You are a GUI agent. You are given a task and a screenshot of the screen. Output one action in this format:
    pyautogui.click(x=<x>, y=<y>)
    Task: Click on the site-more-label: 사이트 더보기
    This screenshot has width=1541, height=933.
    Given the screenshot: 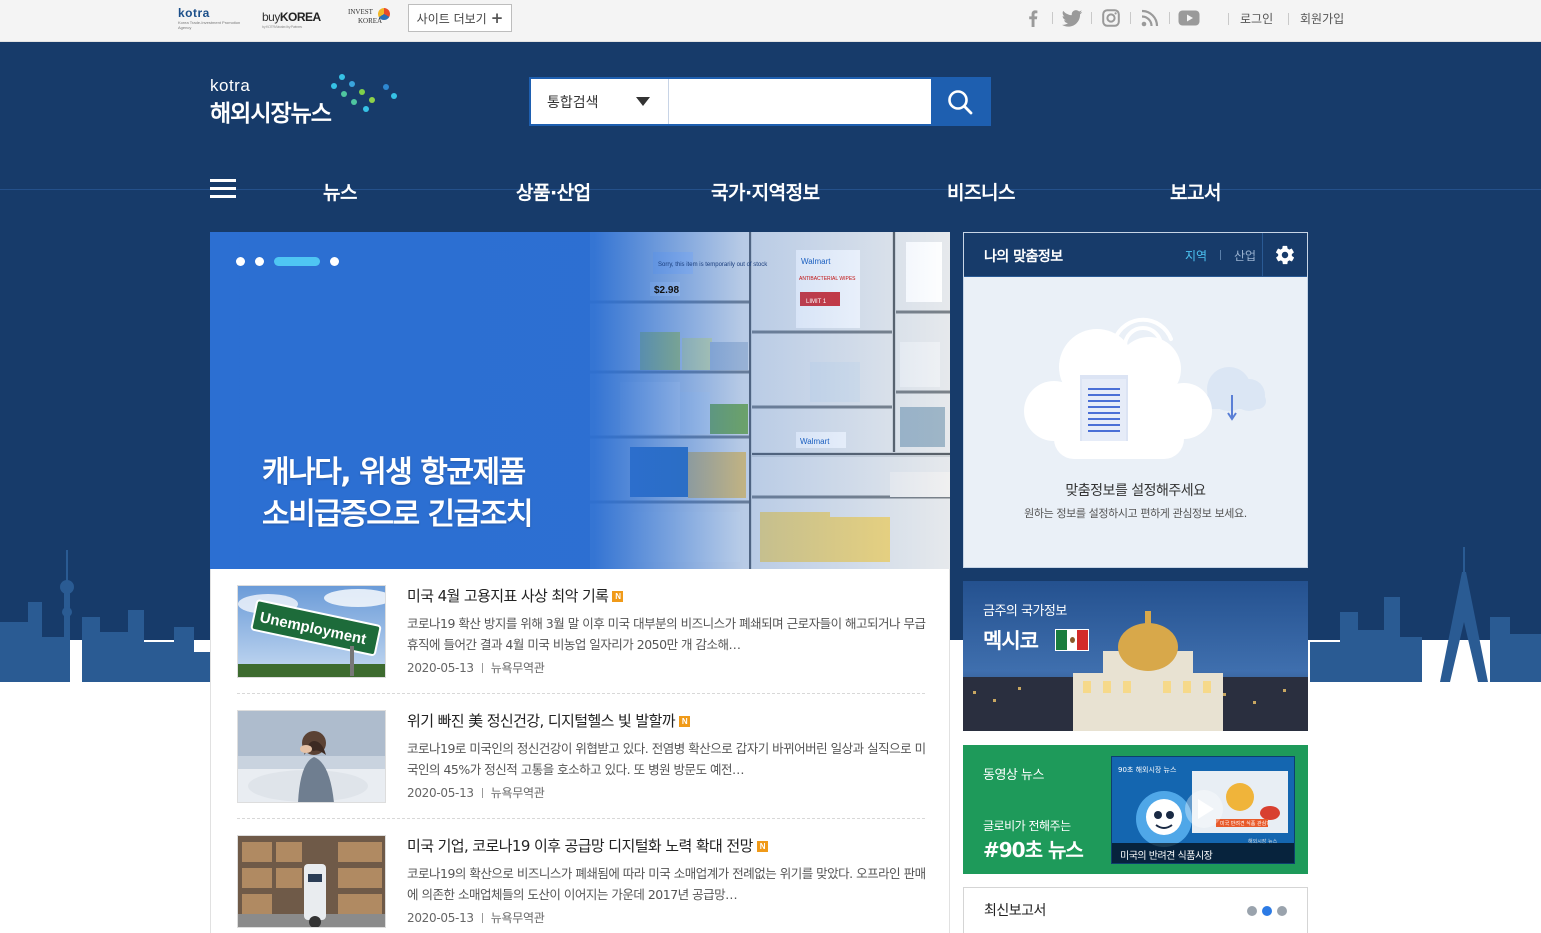 What is the action you would take?
    pyautogui.click(x=451, y=18)
    